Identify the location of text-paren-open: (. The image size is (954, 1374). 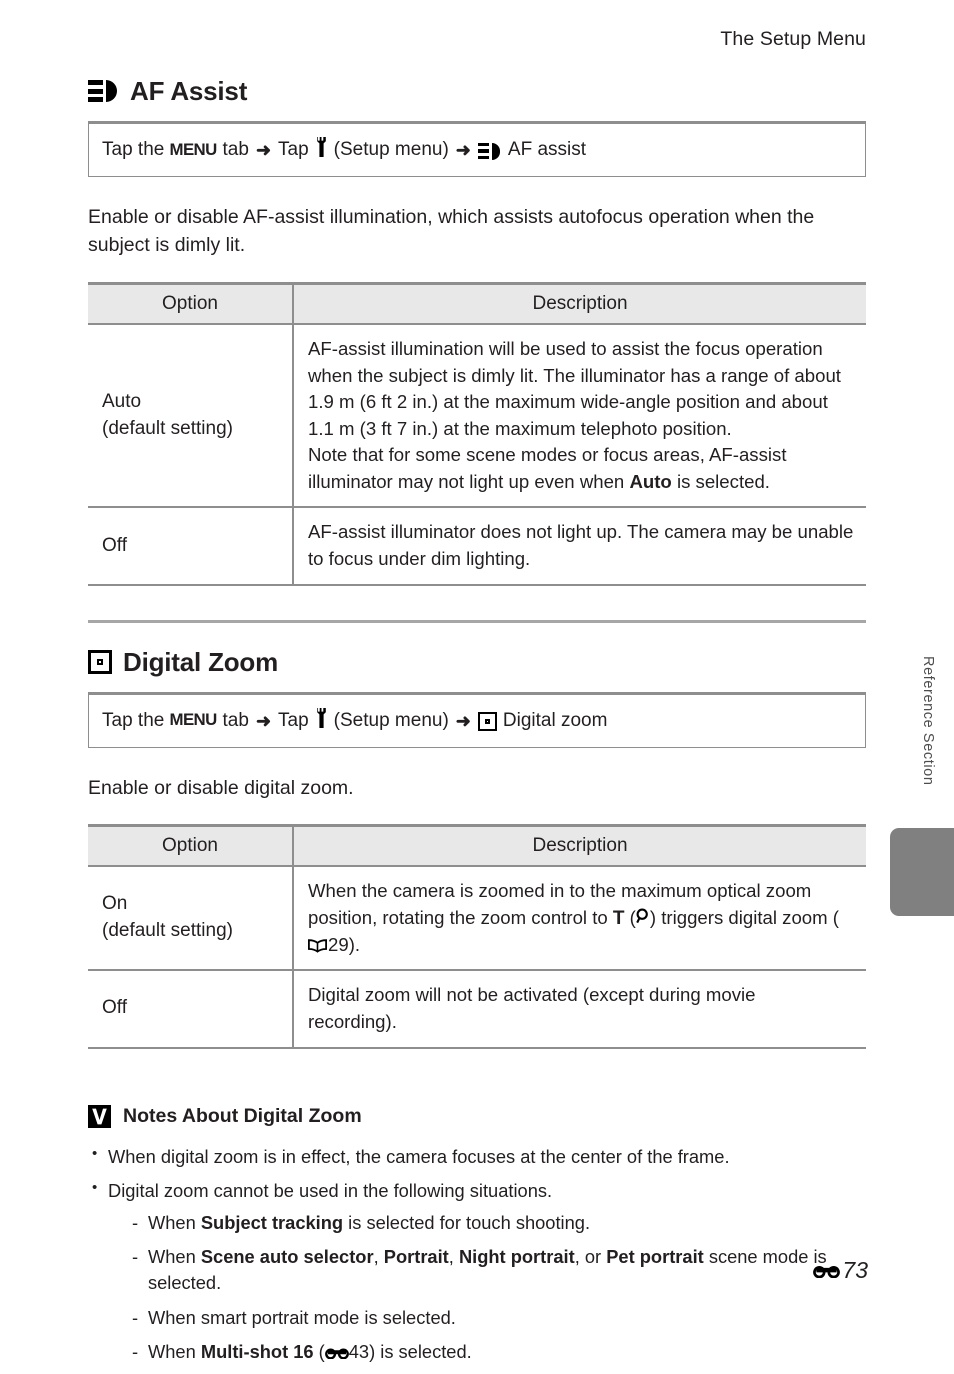
(630, 917).